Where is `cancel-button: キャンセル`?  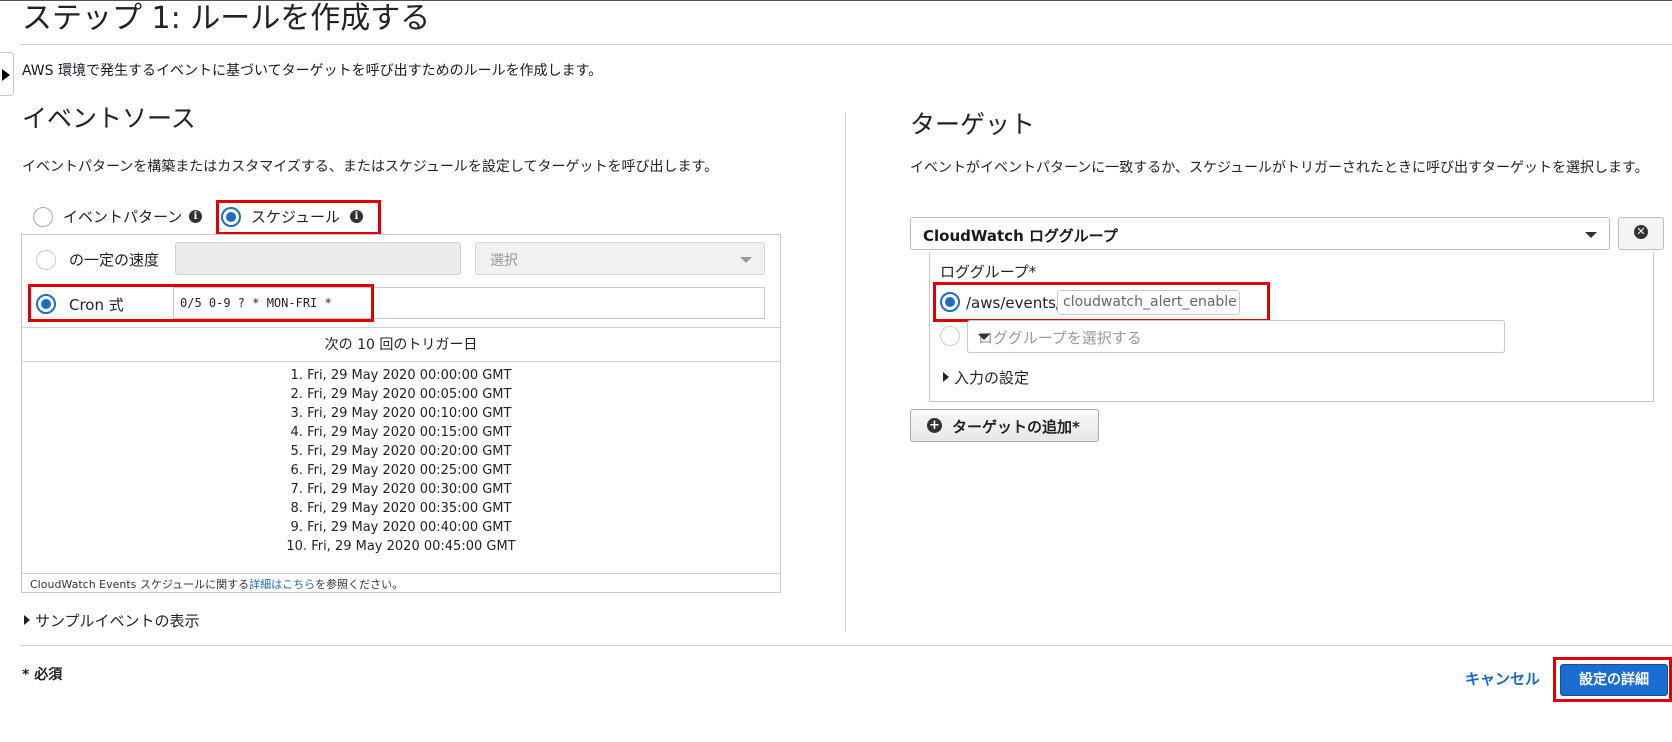 cancel-button: キャンセル is located at coordinates (1502, 678).